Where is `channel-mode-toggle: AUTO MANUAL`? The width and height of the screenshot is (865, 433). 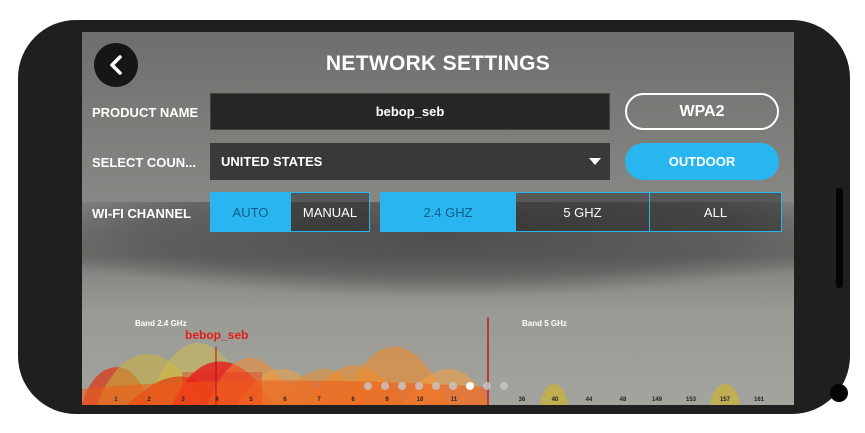
channel-mode-toggle: AUTO MANUAL is located at coordinates (290, 212).